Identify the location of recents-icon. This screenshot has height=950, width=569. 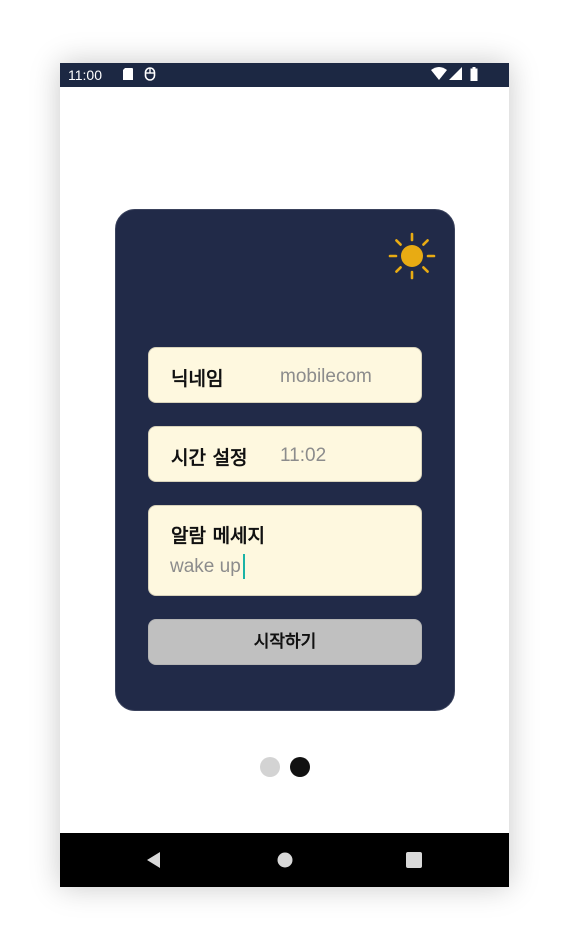
(414, 860).